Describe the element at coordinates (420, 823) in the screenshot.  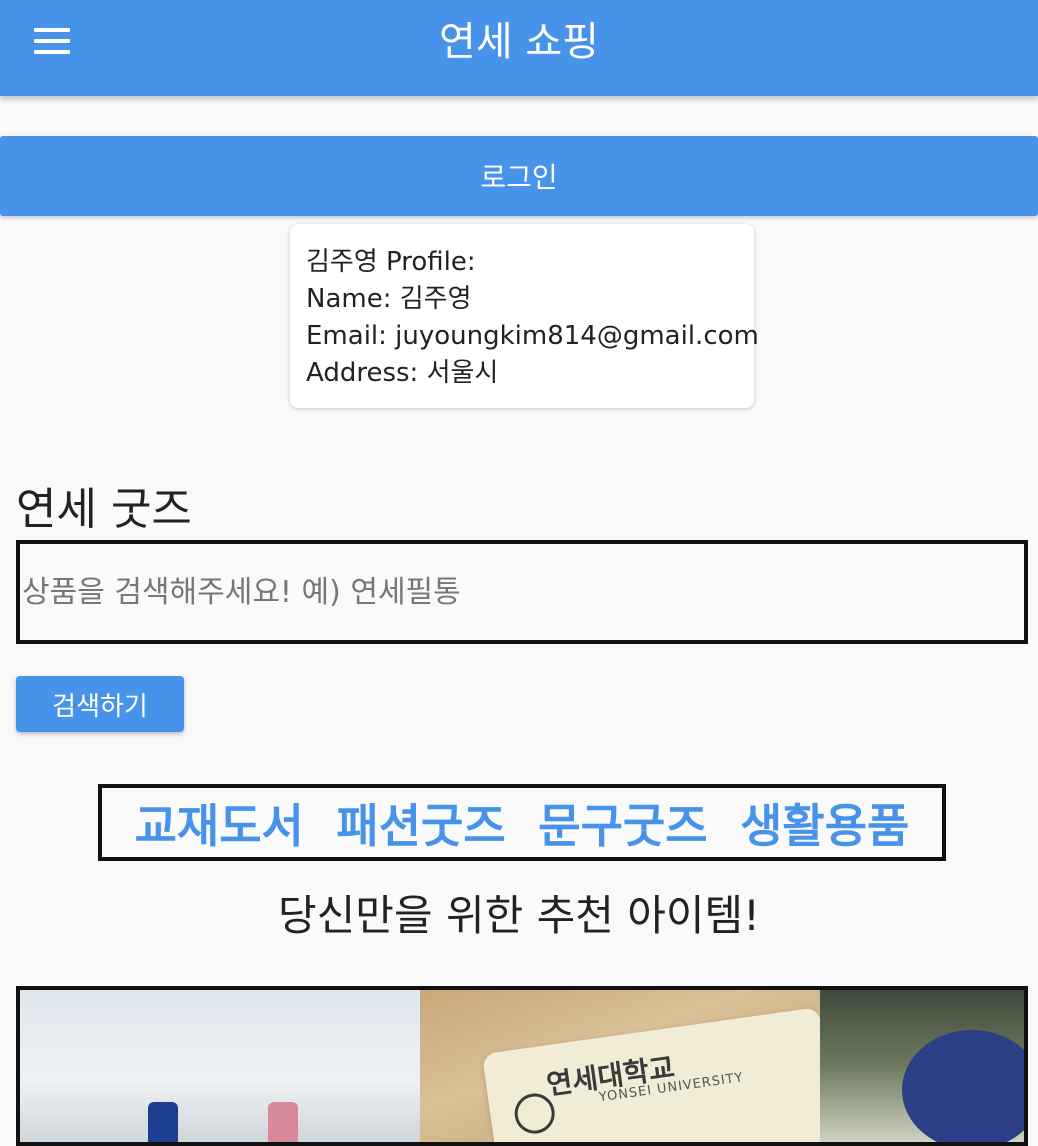
I see `category-fashion: 패션굿즈` at that location.